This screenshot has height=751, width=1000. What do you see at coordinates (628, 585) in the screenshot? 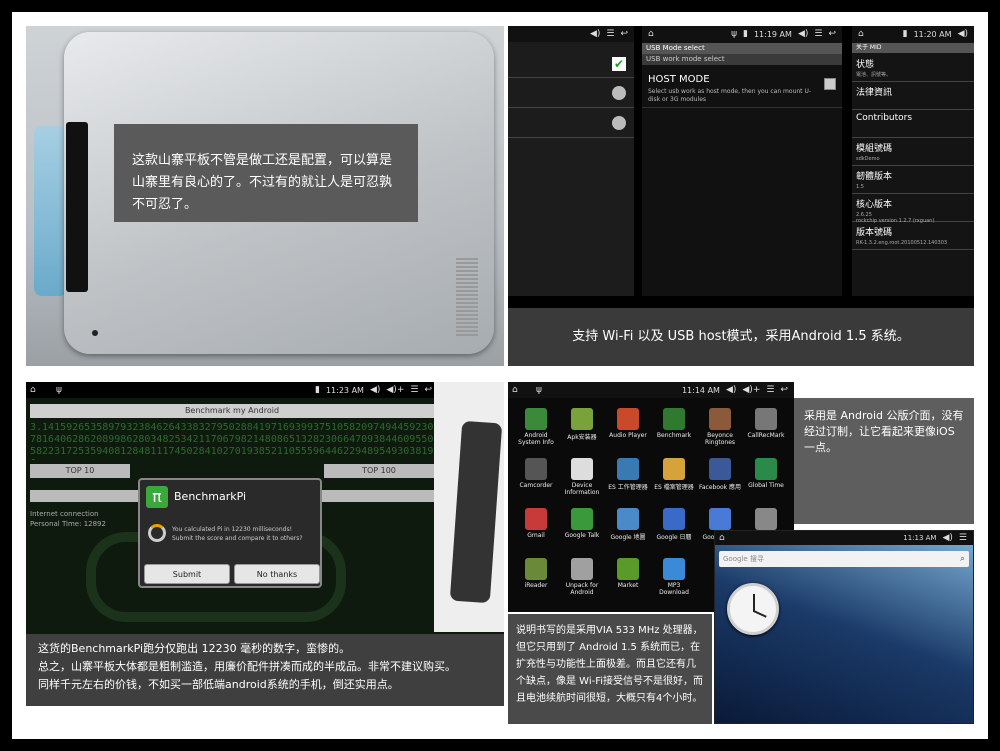
I see `app-label: Market` at bounding box center [628, 585].